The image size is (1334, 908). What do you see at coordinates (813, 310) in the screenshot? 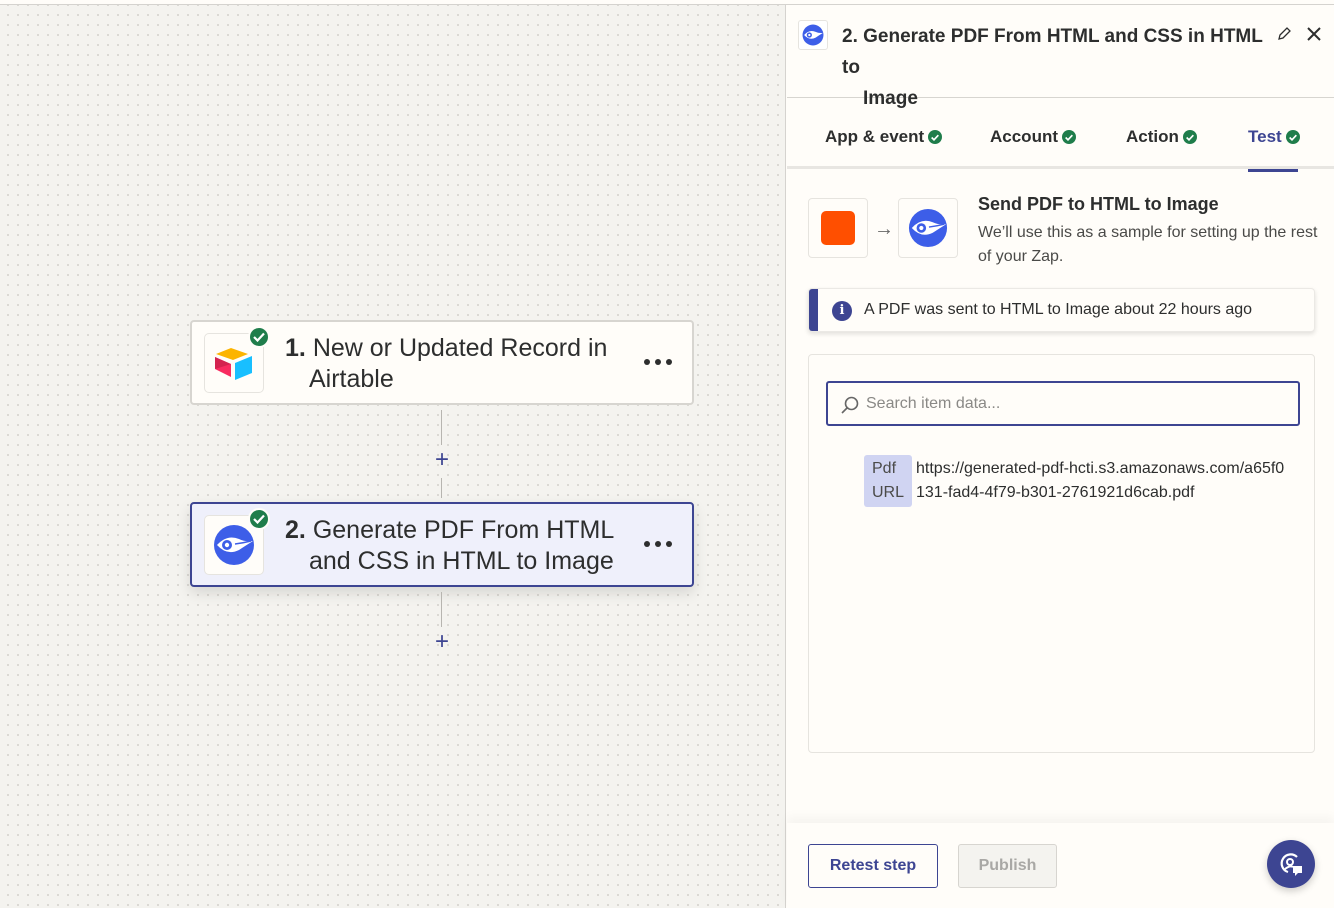
I see `info-accent-bar` at bounding box center [813, 310].